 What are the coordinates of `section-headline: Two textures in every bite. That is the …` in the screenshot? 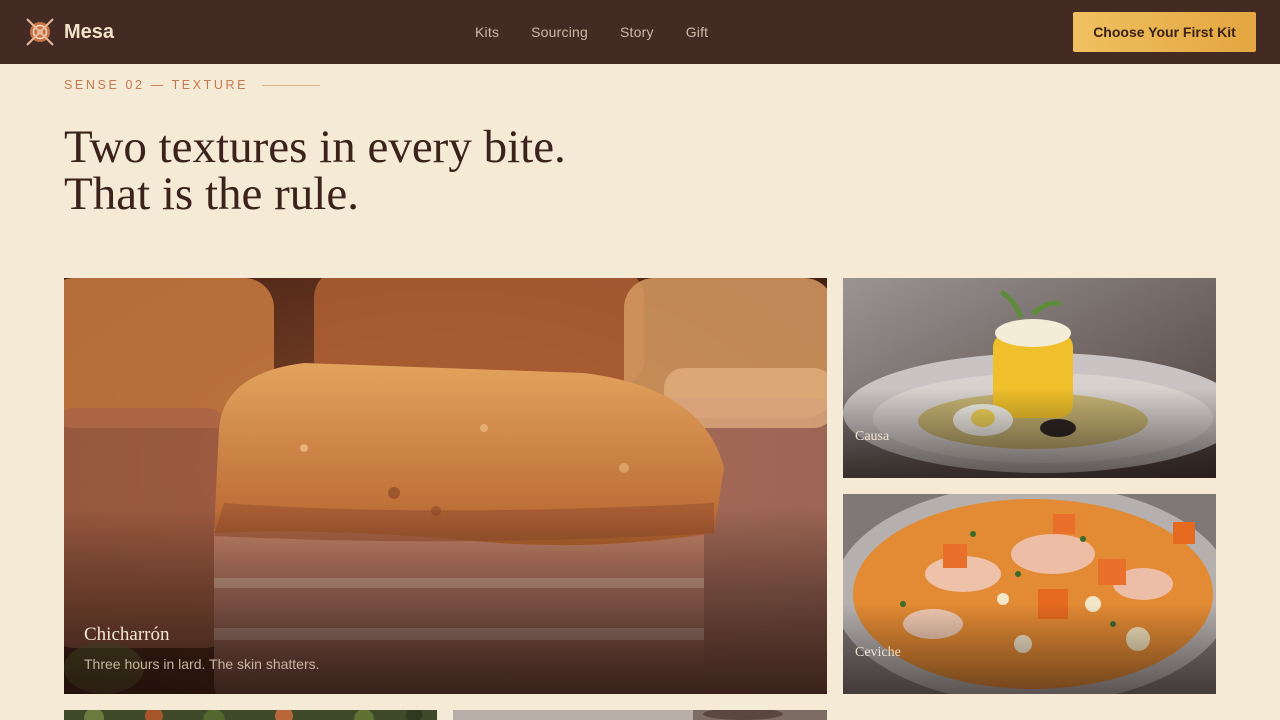 It's located at (414, 171).